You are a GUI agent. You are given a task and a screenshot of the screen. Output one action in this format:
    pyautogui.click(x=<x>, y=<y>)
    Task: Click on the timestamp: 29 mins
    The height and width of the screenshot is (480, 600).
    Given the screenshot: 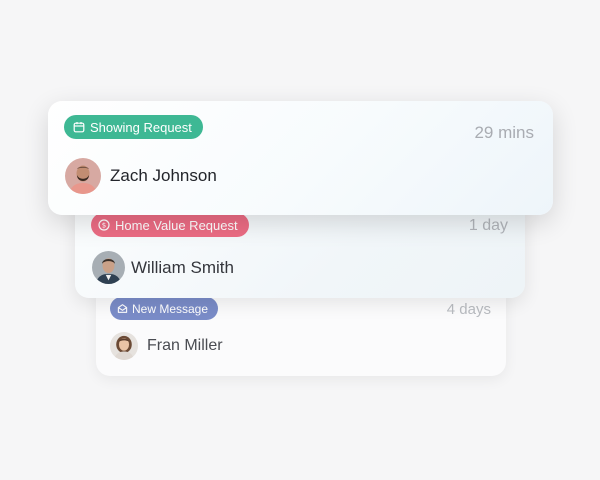 What is the action you would take?
    pyautogui.click(x=504, y=132)
    